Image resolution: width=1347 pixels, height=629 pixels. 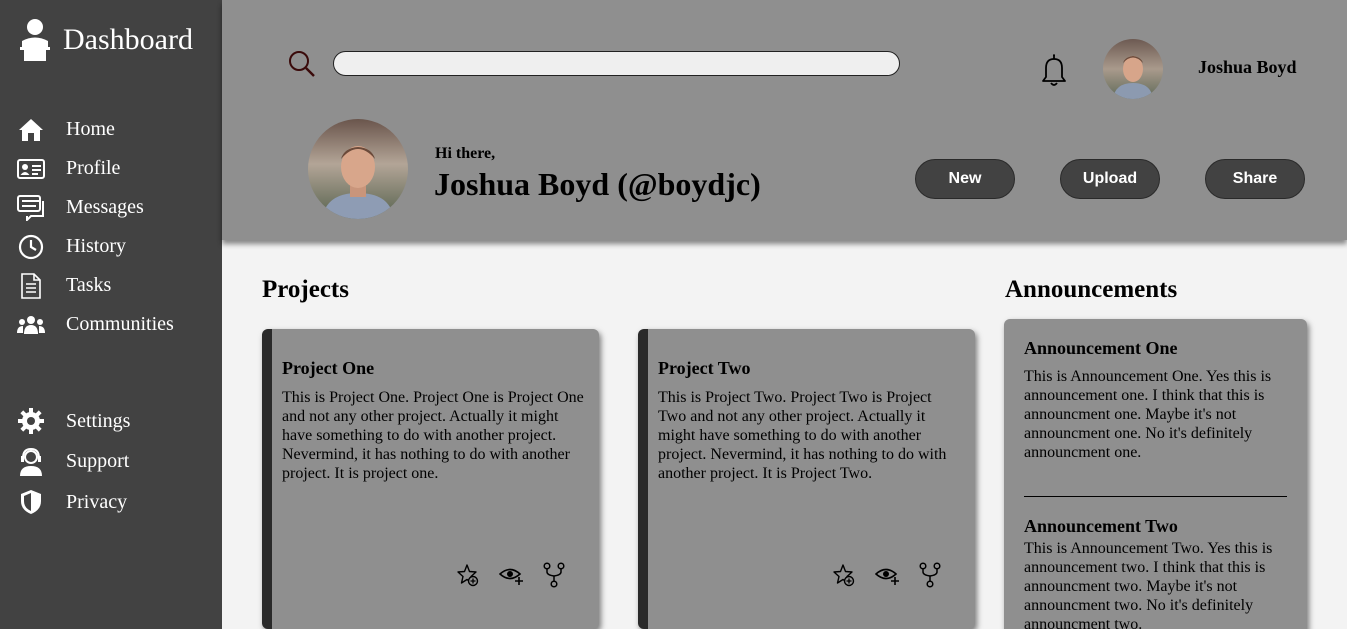 I want to click on messages-icon, so click(x=31, y=208).